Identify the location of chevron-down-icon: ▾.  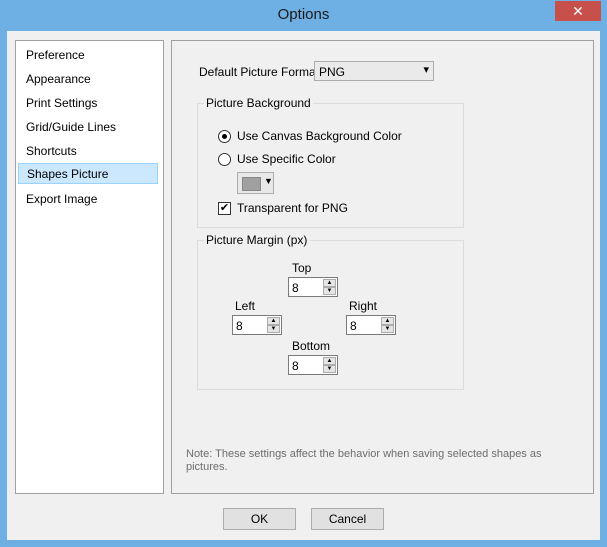
(426, 70).